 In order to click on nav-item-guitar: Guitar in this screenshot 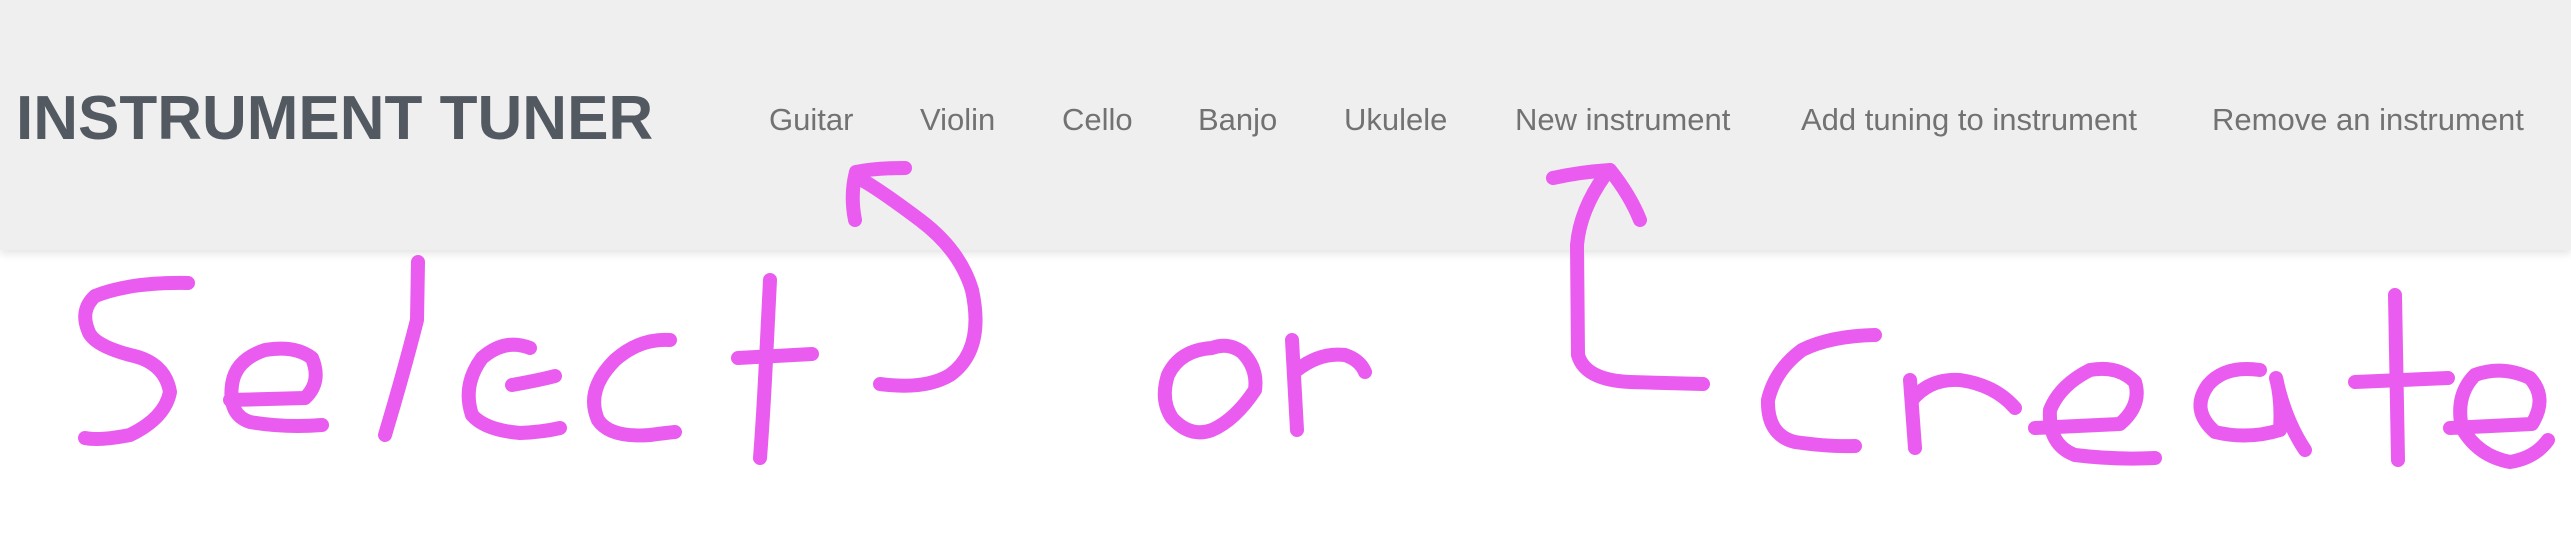, I will do `click(811, 120)`.